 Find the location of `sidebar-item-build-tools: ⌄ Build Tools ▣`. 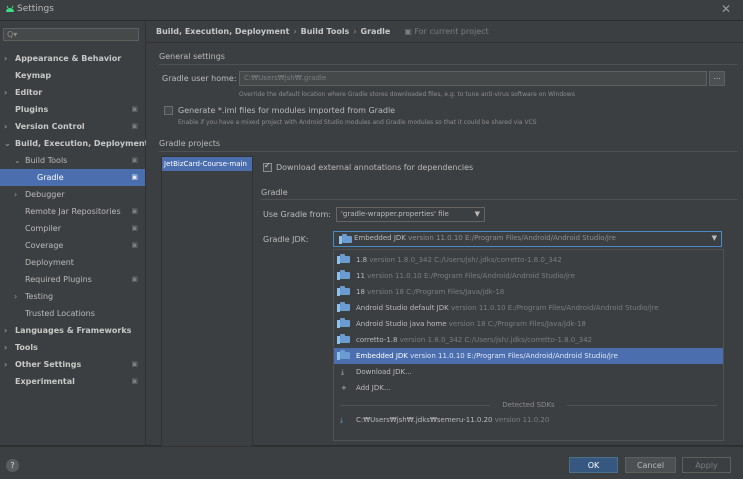

sidebar-item-build-tools: ⌄ Build Tools ▣ is located at coordinates (72, 160).